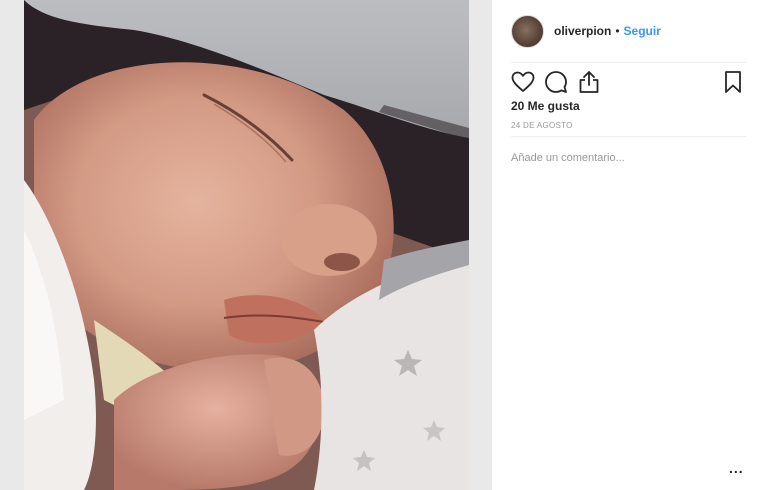  I want to click on comment-divider, so click(628, 136).